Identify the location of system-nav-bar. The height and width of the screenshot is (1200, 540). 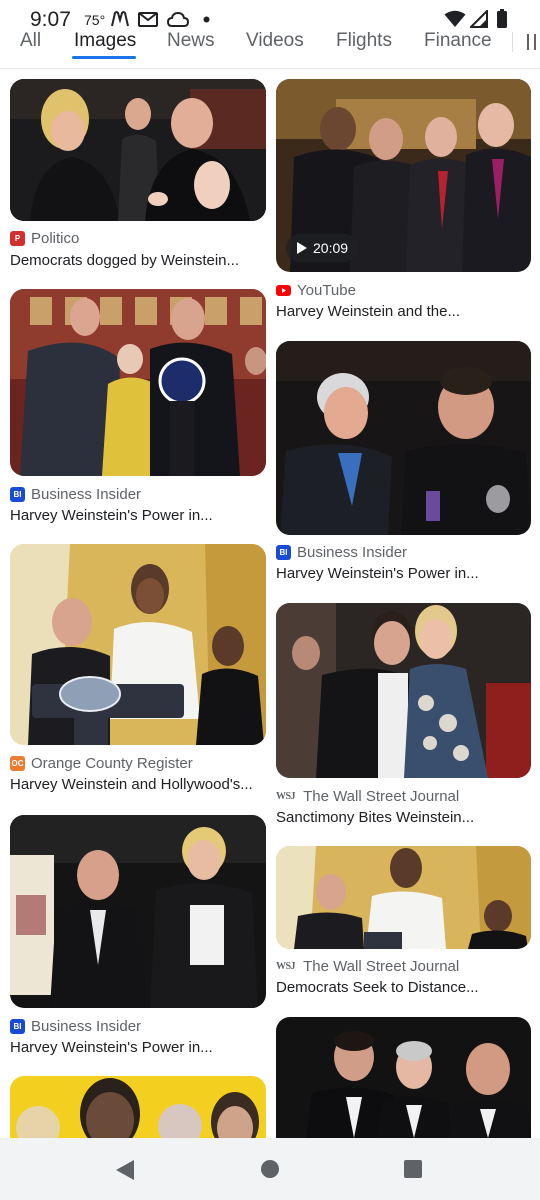
(270, 1169).